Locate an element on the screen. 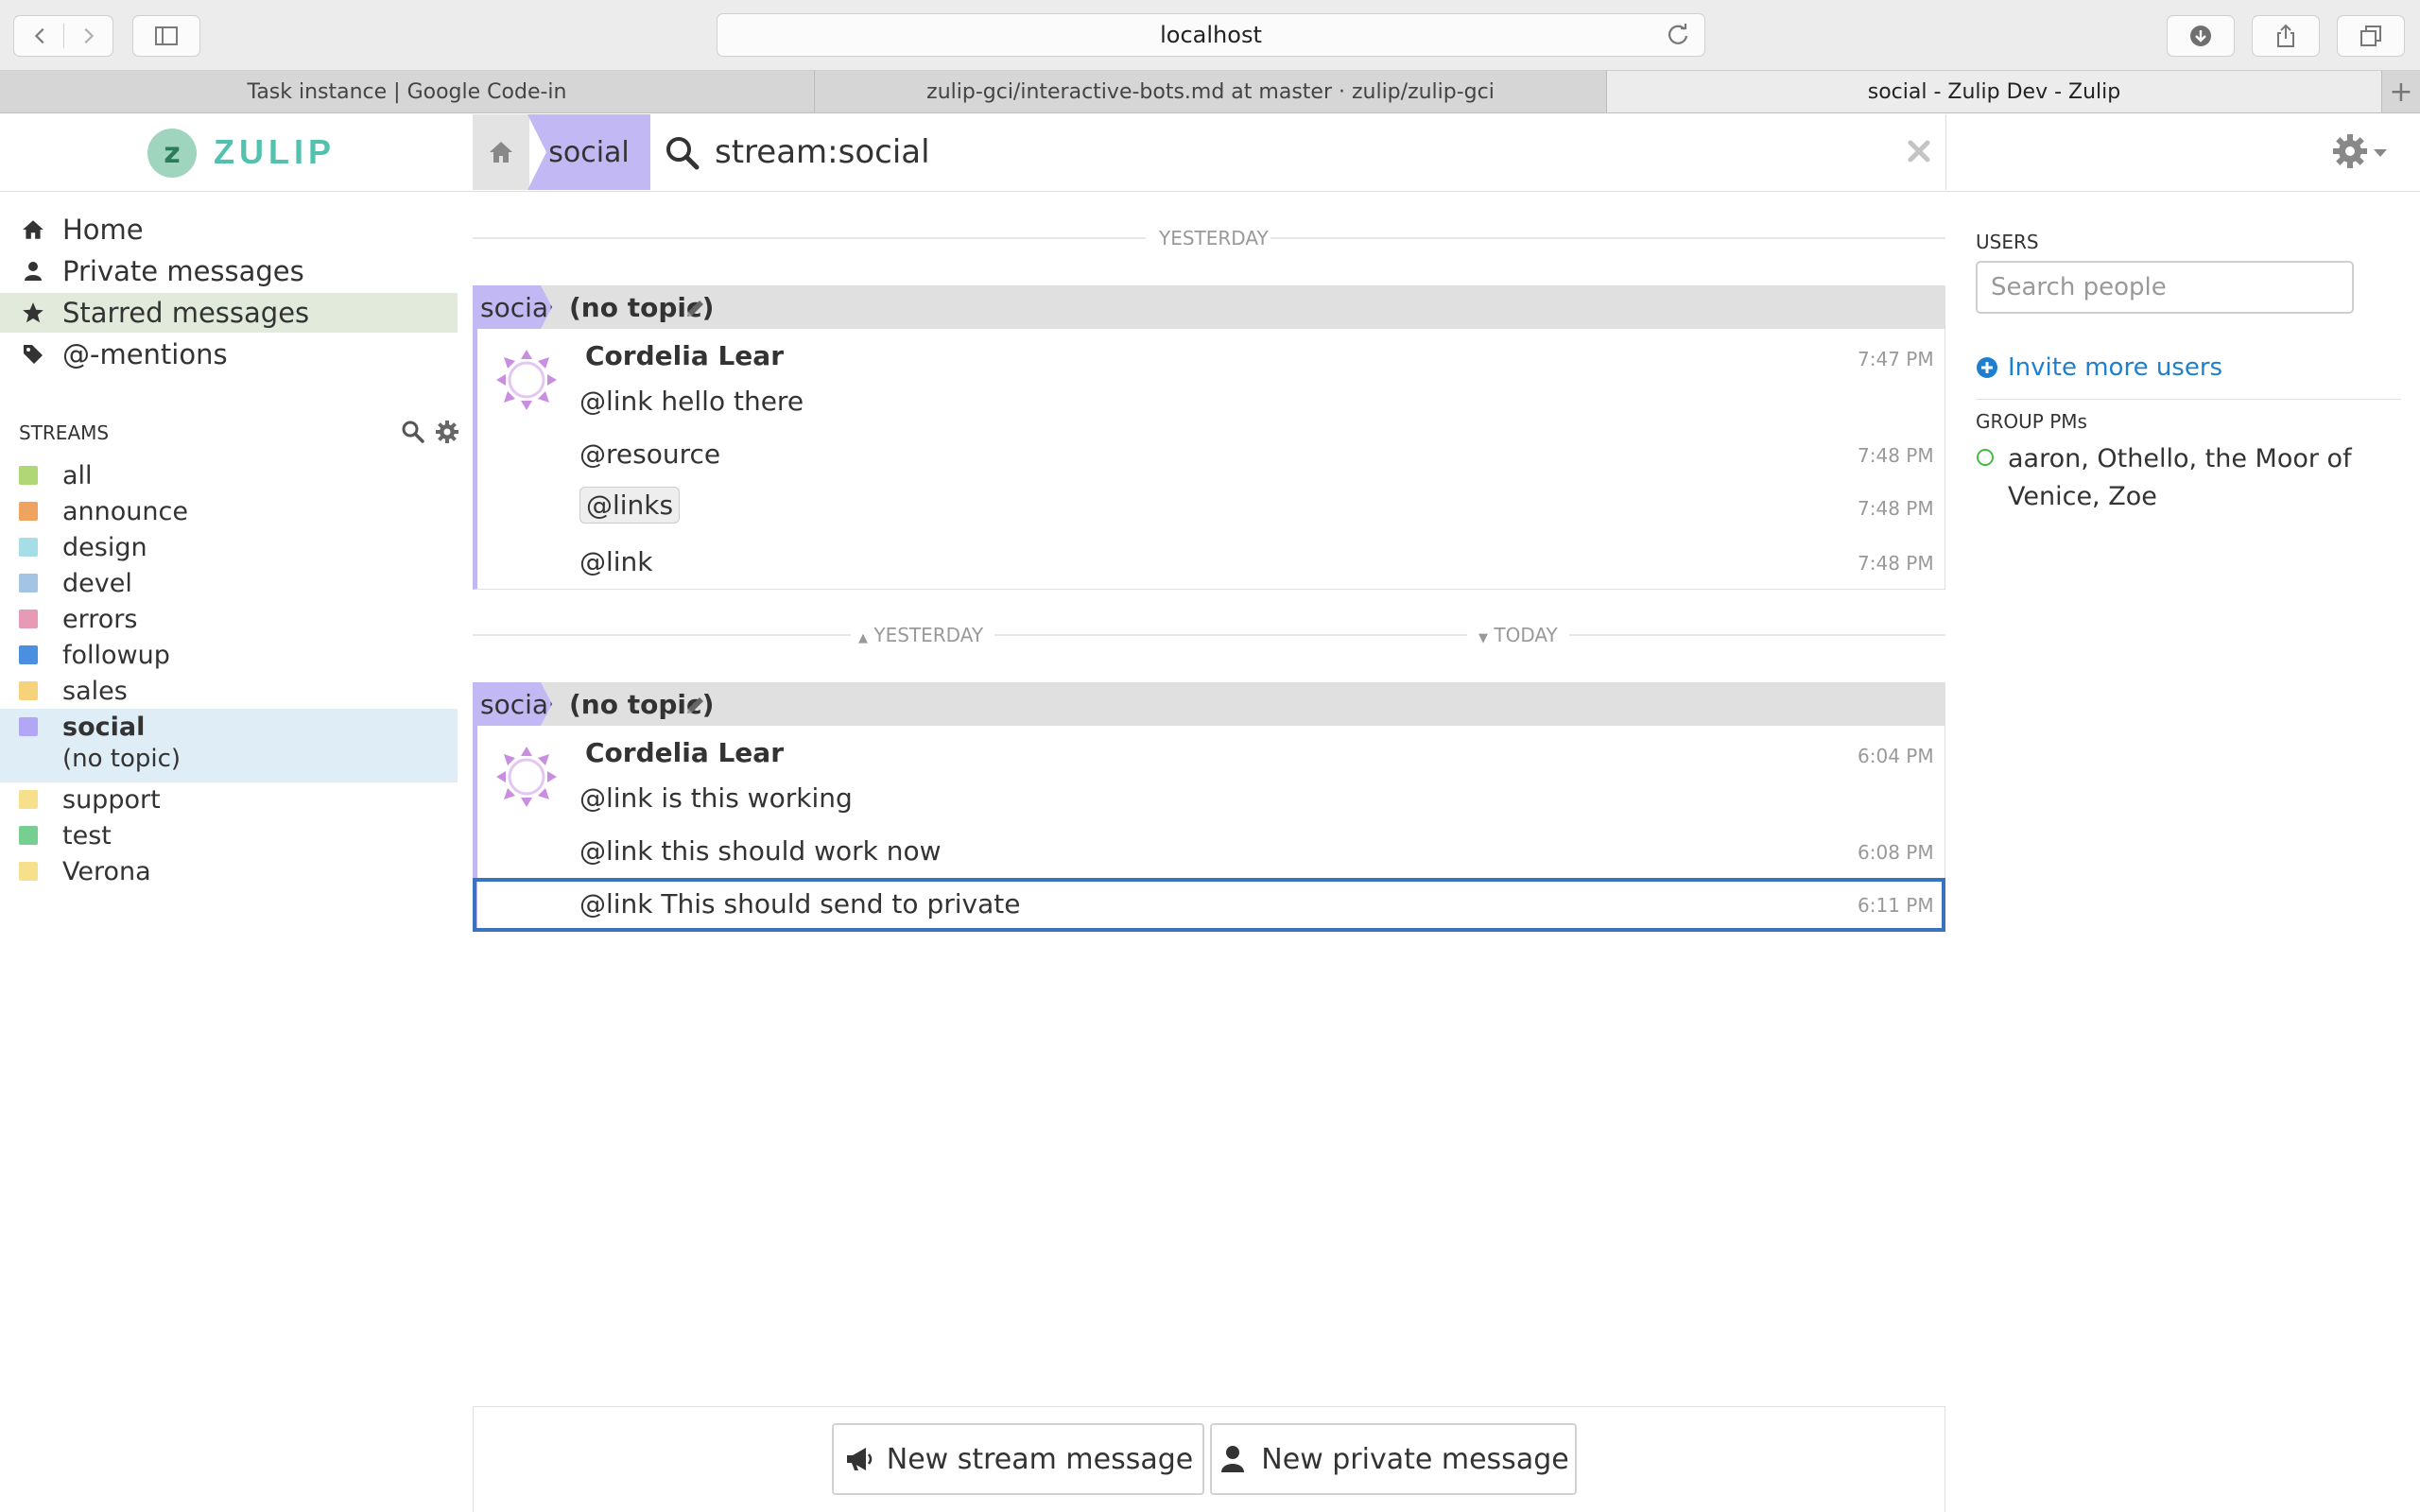 The image size is (2420, 1512). tab-google-code-in: Task instance | Google Code-in is located at coordinates (407, 91).